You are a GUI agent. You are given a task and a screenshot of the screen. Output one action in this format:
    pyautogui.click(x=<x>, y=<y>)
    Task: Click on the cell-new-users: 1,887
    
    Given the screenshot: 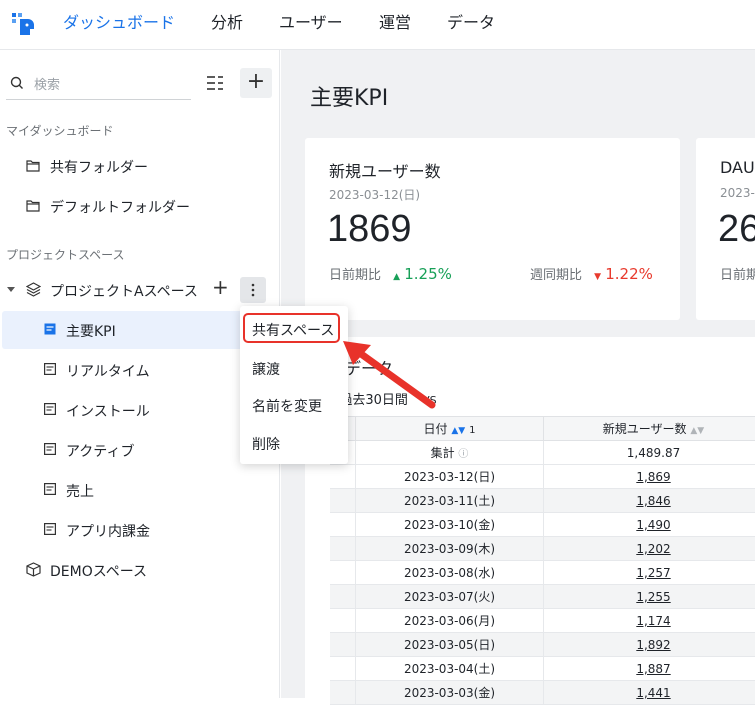 What is the action you would take?
    pyautogui.click(x=649, y=669)
    